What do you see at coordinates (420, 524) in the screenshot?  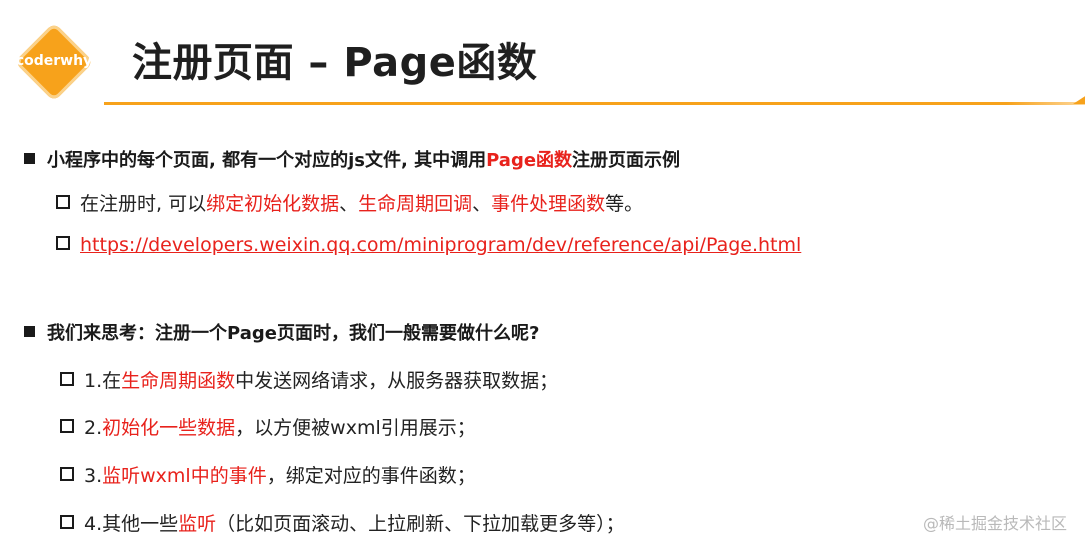 I see `item-suffix: （比如页面滚动、上拉刷新、下拉加载更多等）；` at bounding box center [420, 524].